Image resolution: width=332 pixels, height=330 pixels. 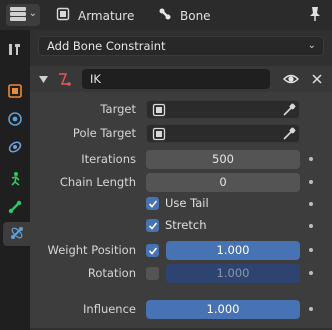 I want to click on iterations-field: 500, so click(x=223, y=159).